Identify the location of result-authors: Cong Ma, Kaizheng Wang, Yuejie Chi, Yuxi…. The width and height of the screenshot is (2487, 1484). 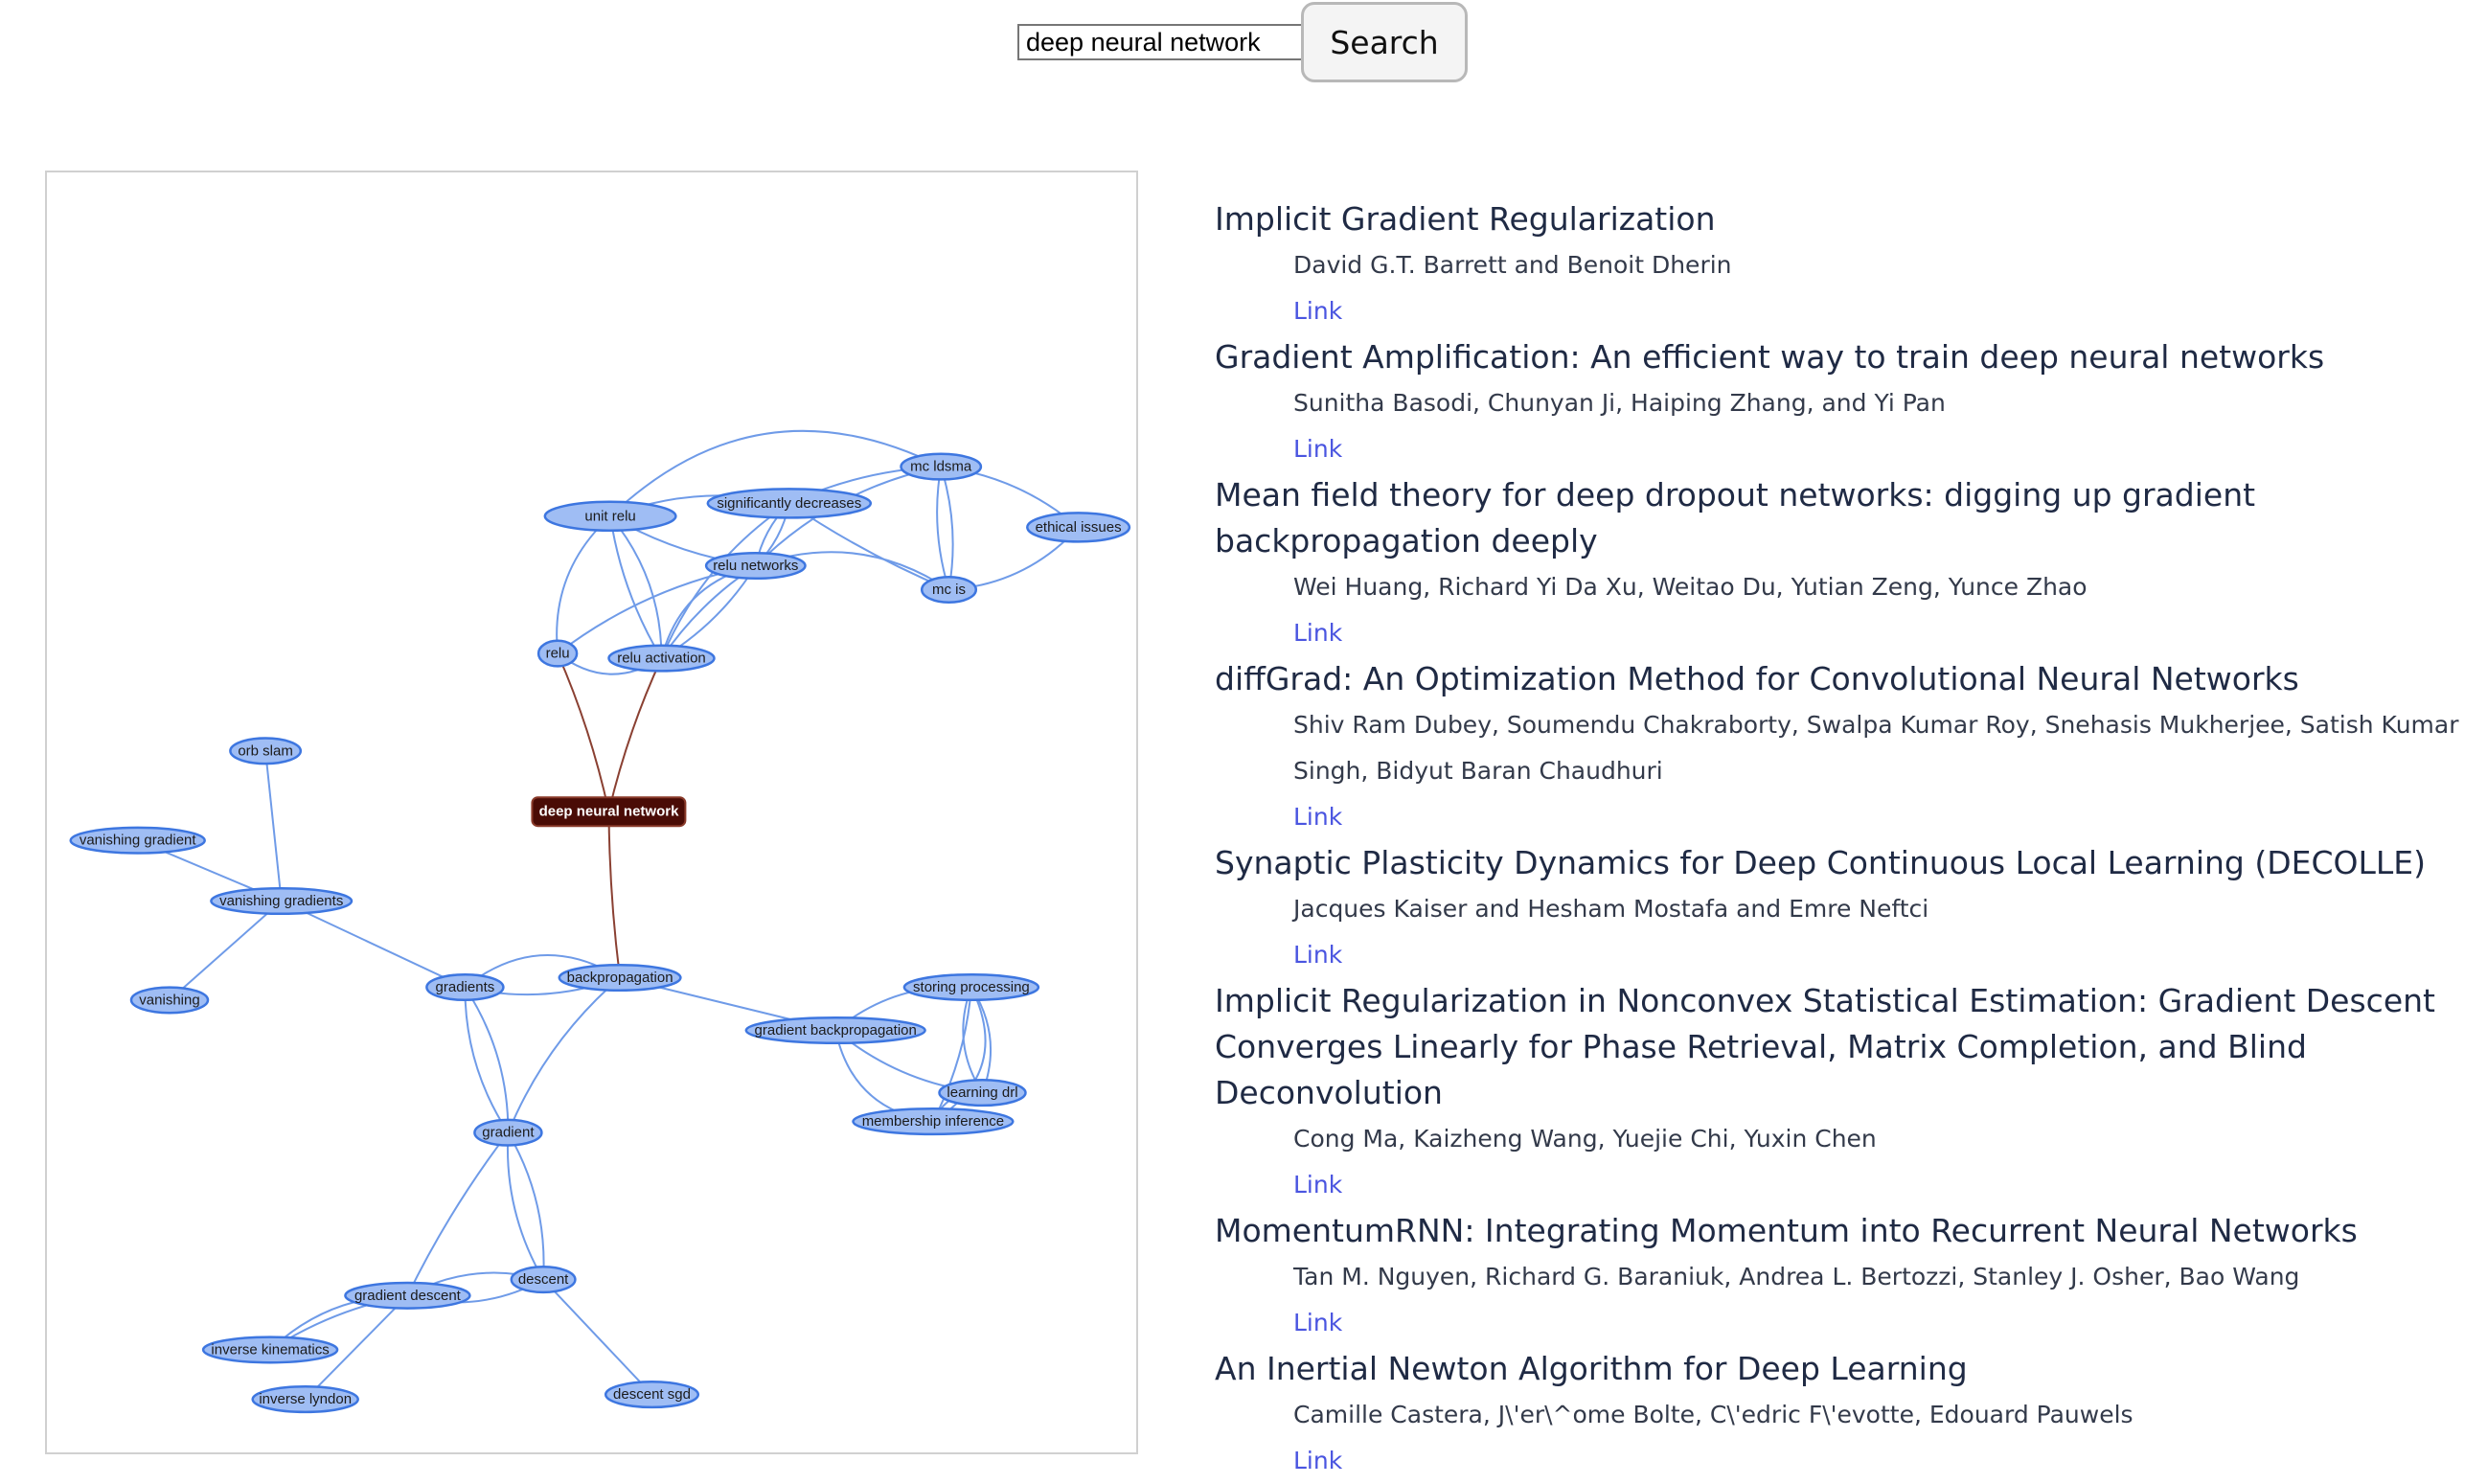
(1585, 1139).